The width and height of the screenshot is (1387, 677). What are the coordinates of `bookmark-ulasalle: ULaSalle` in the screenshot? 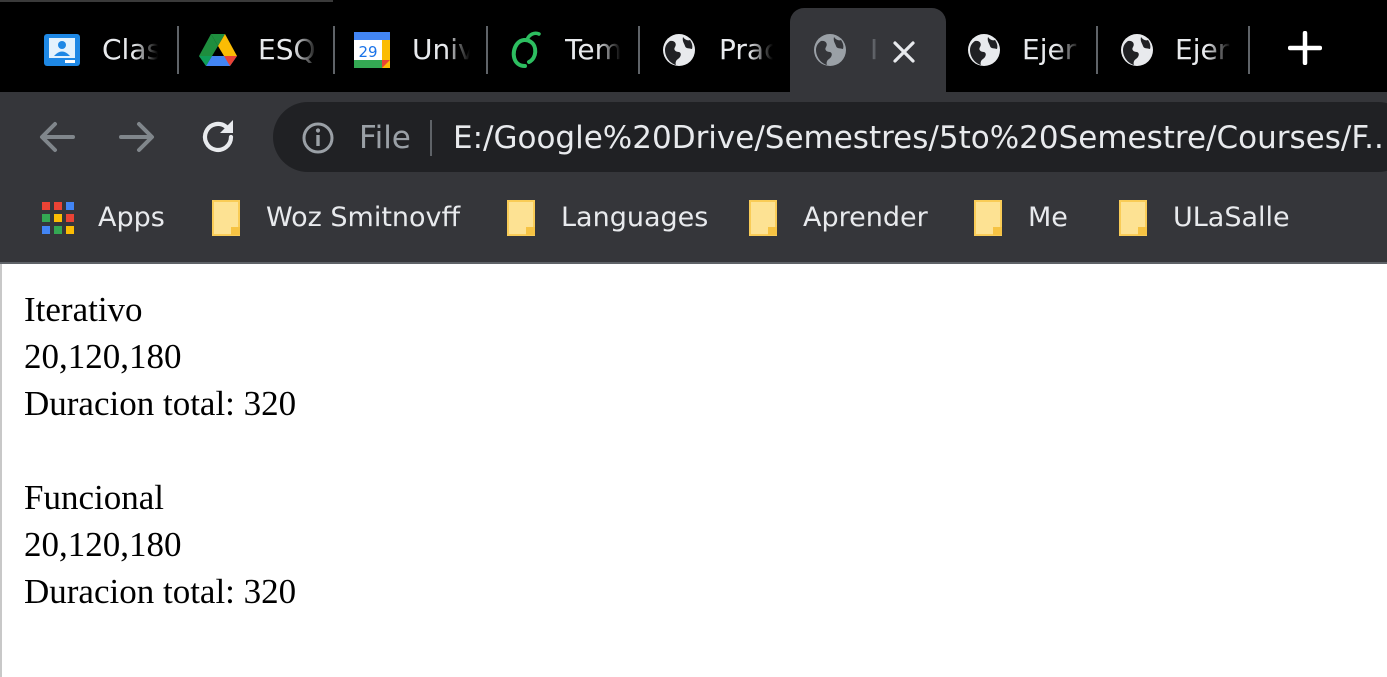 It's located at (1201, 218).